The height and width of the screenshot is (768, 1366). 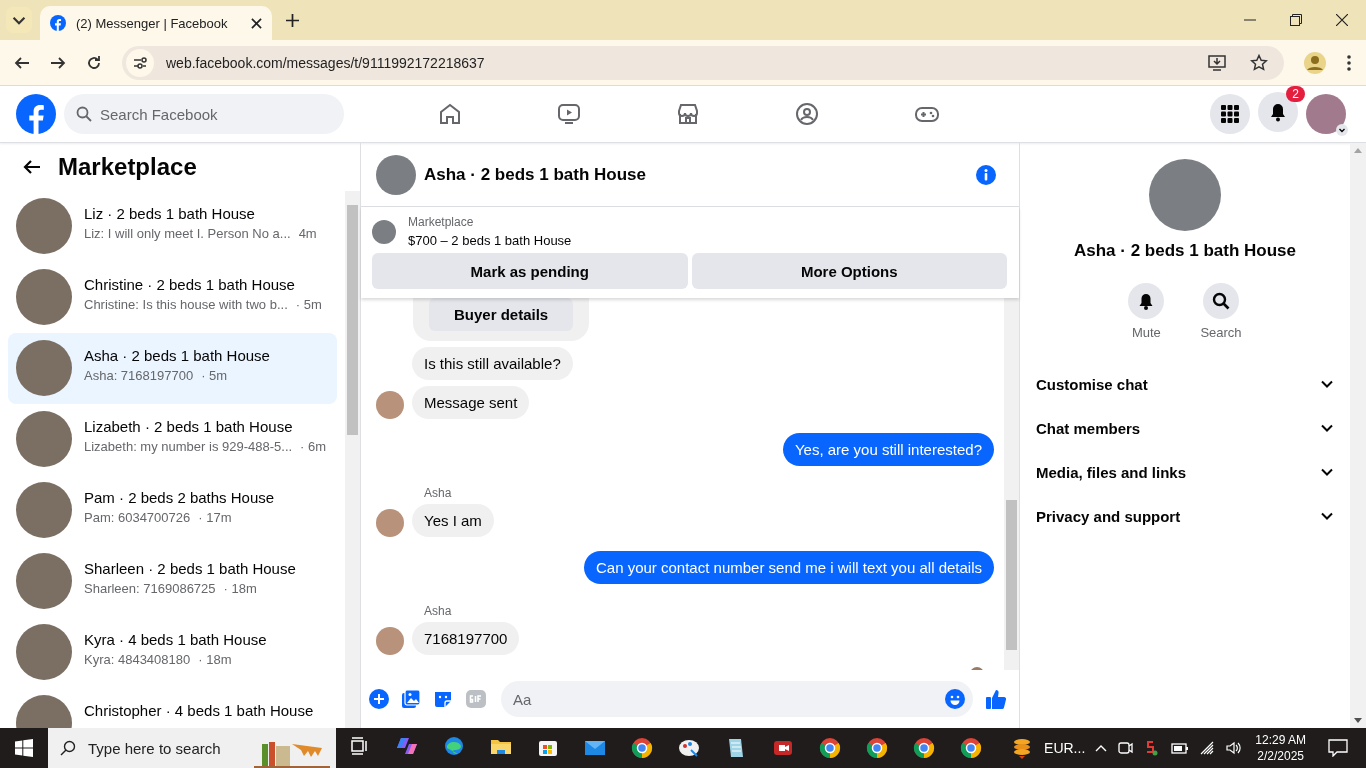 What do you see at coordinates (441, 222) in the screenshot?
I see `listing-label: Marketplace` at bounding box center [441, 222].